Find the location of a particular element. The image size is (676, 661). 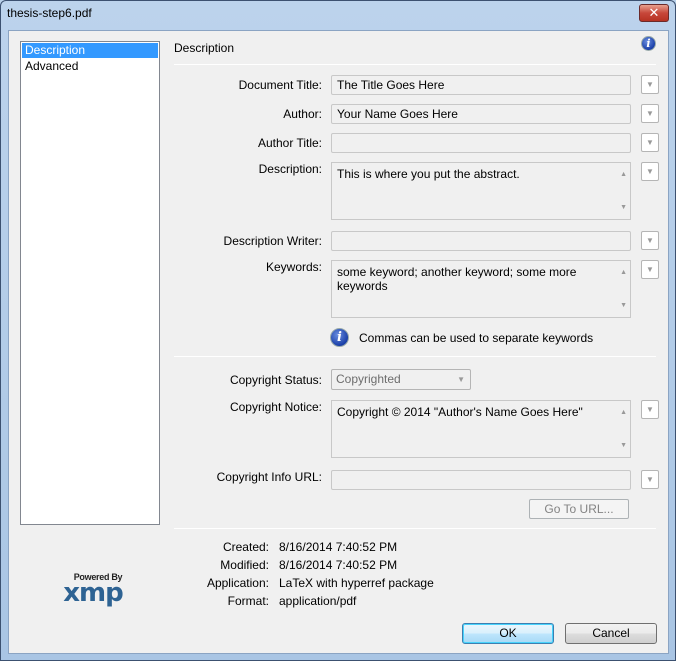

modified-label: Modified: is located at coordinates (244, 565).